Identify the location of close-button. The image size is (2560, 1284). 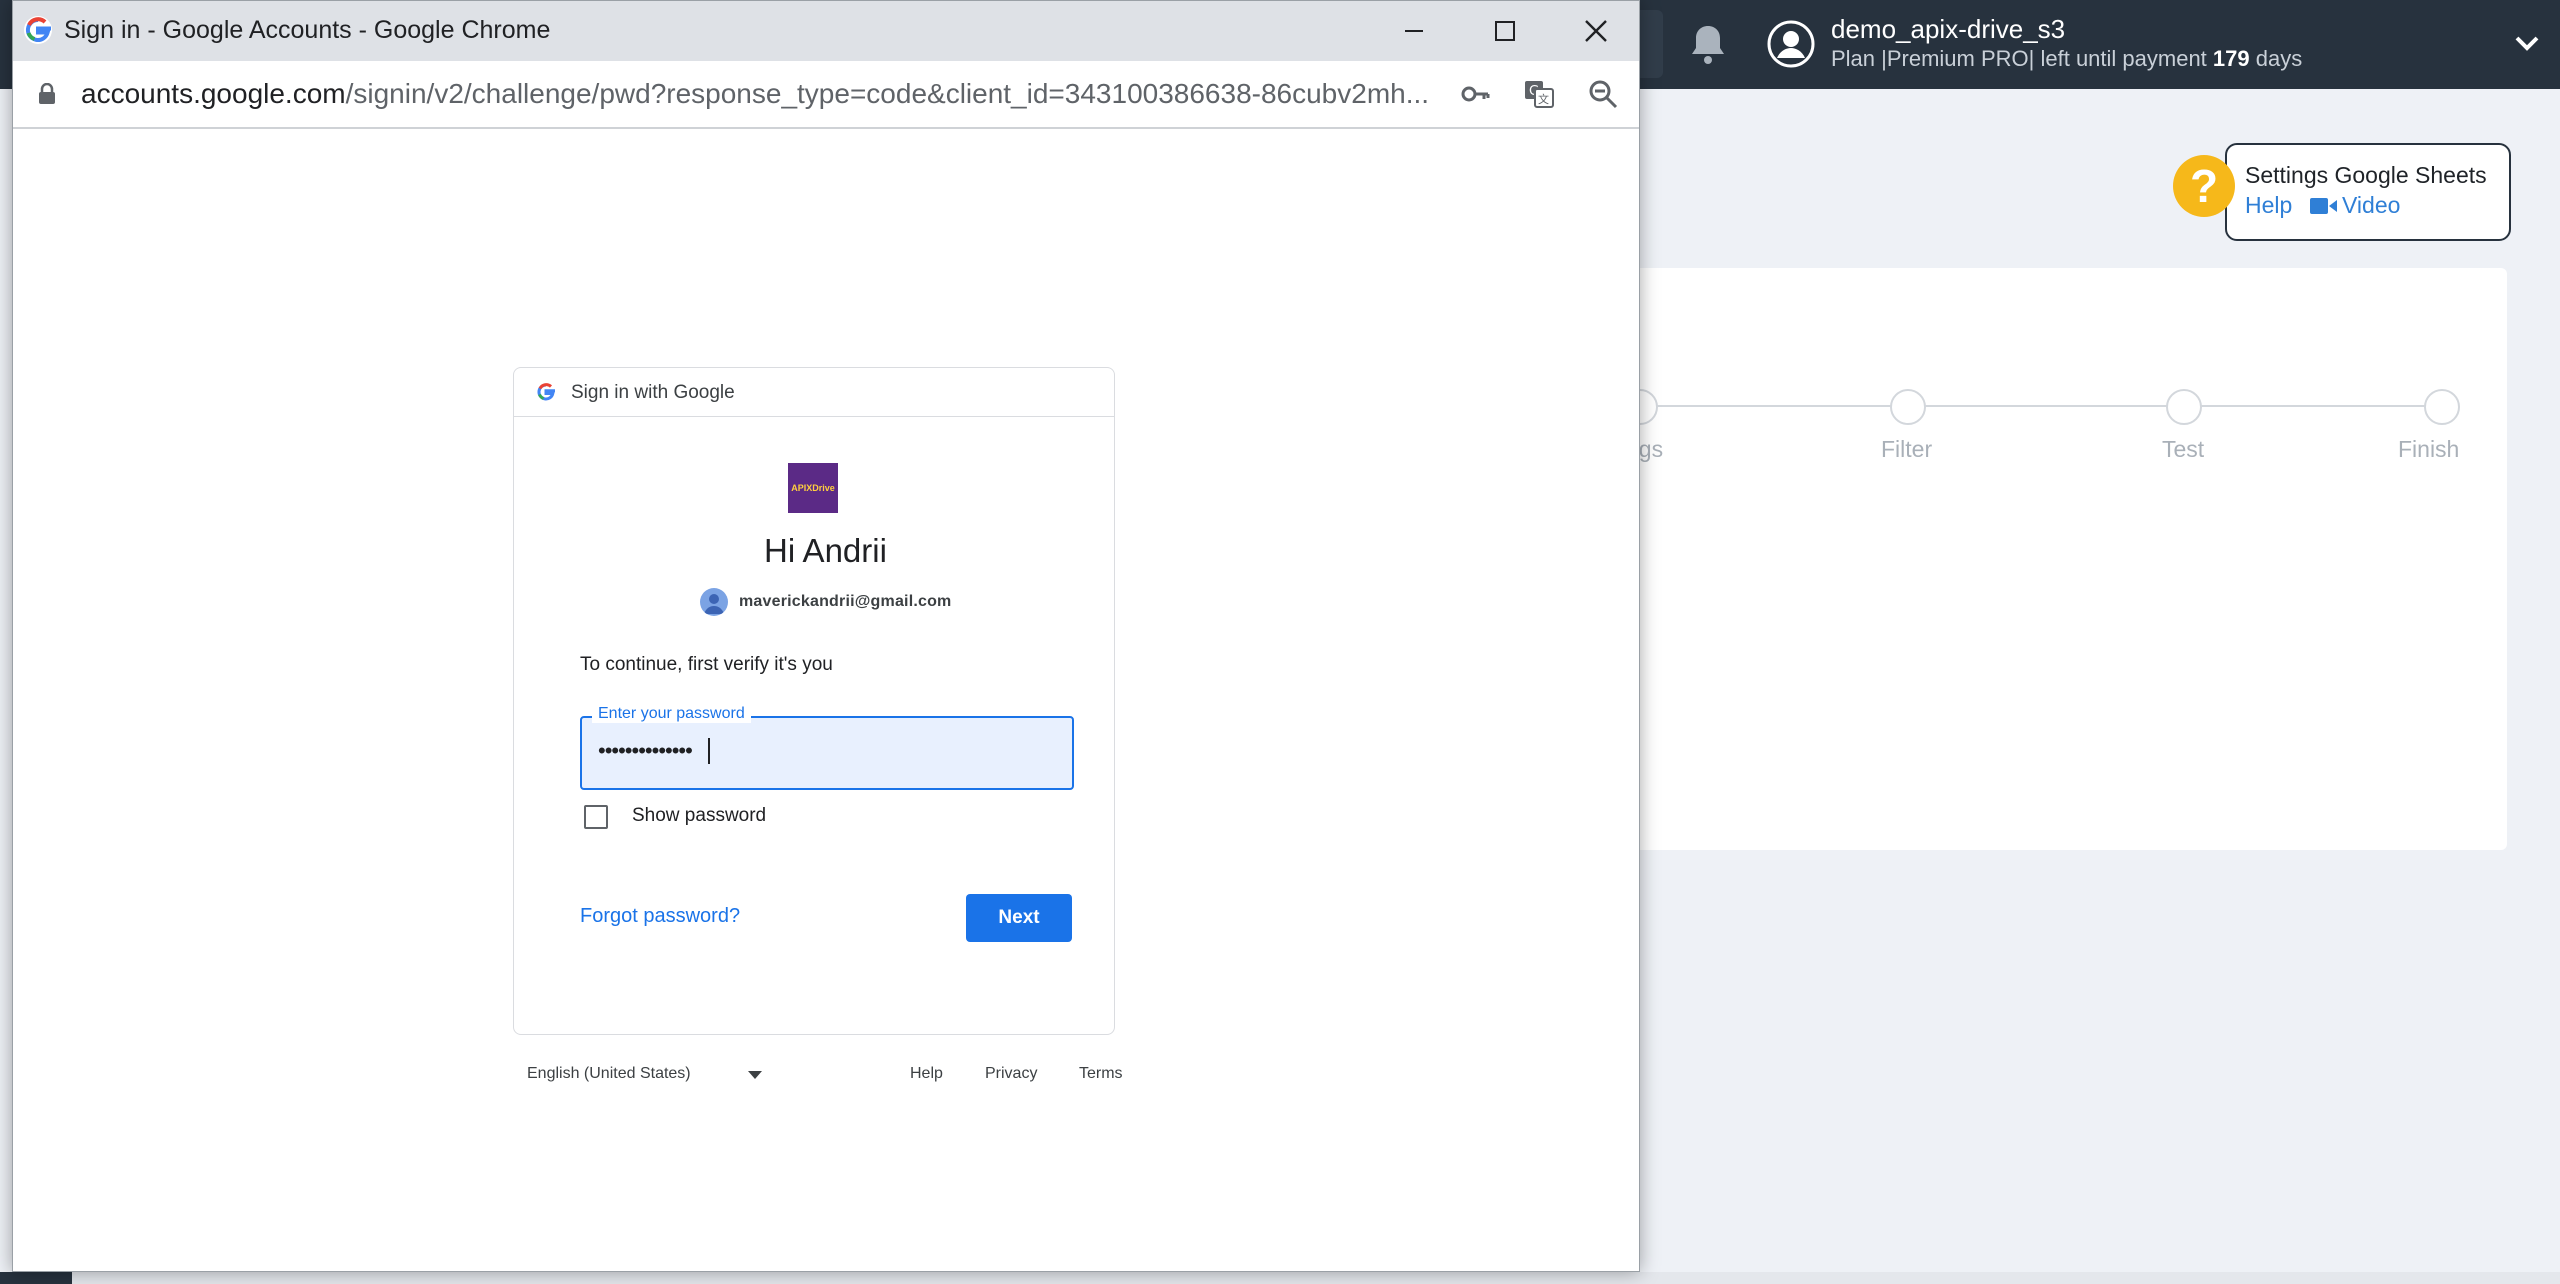
(1596, 31).